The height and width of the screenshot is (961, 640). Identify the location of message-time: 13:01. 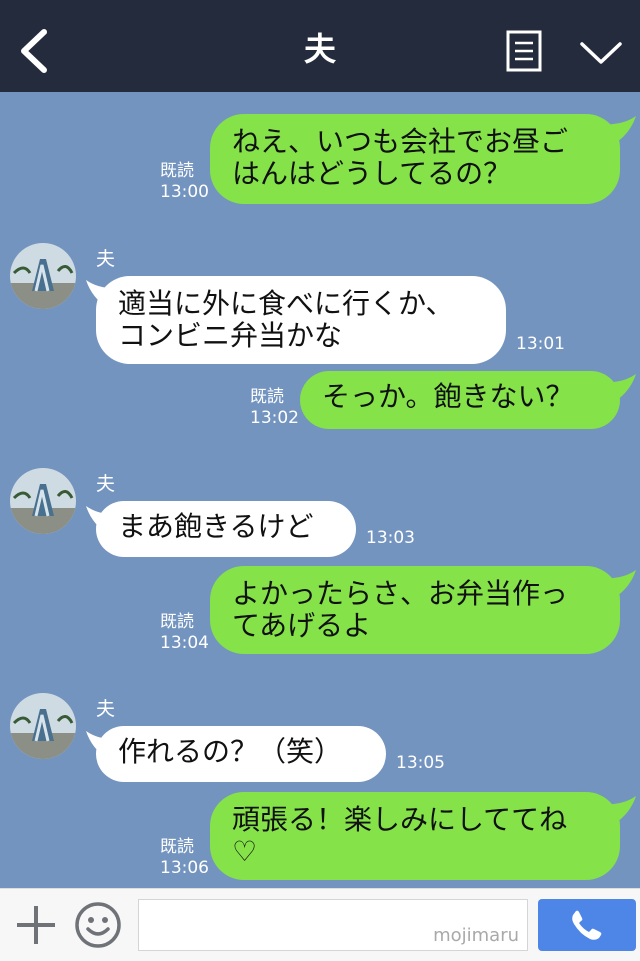
(540, 344).